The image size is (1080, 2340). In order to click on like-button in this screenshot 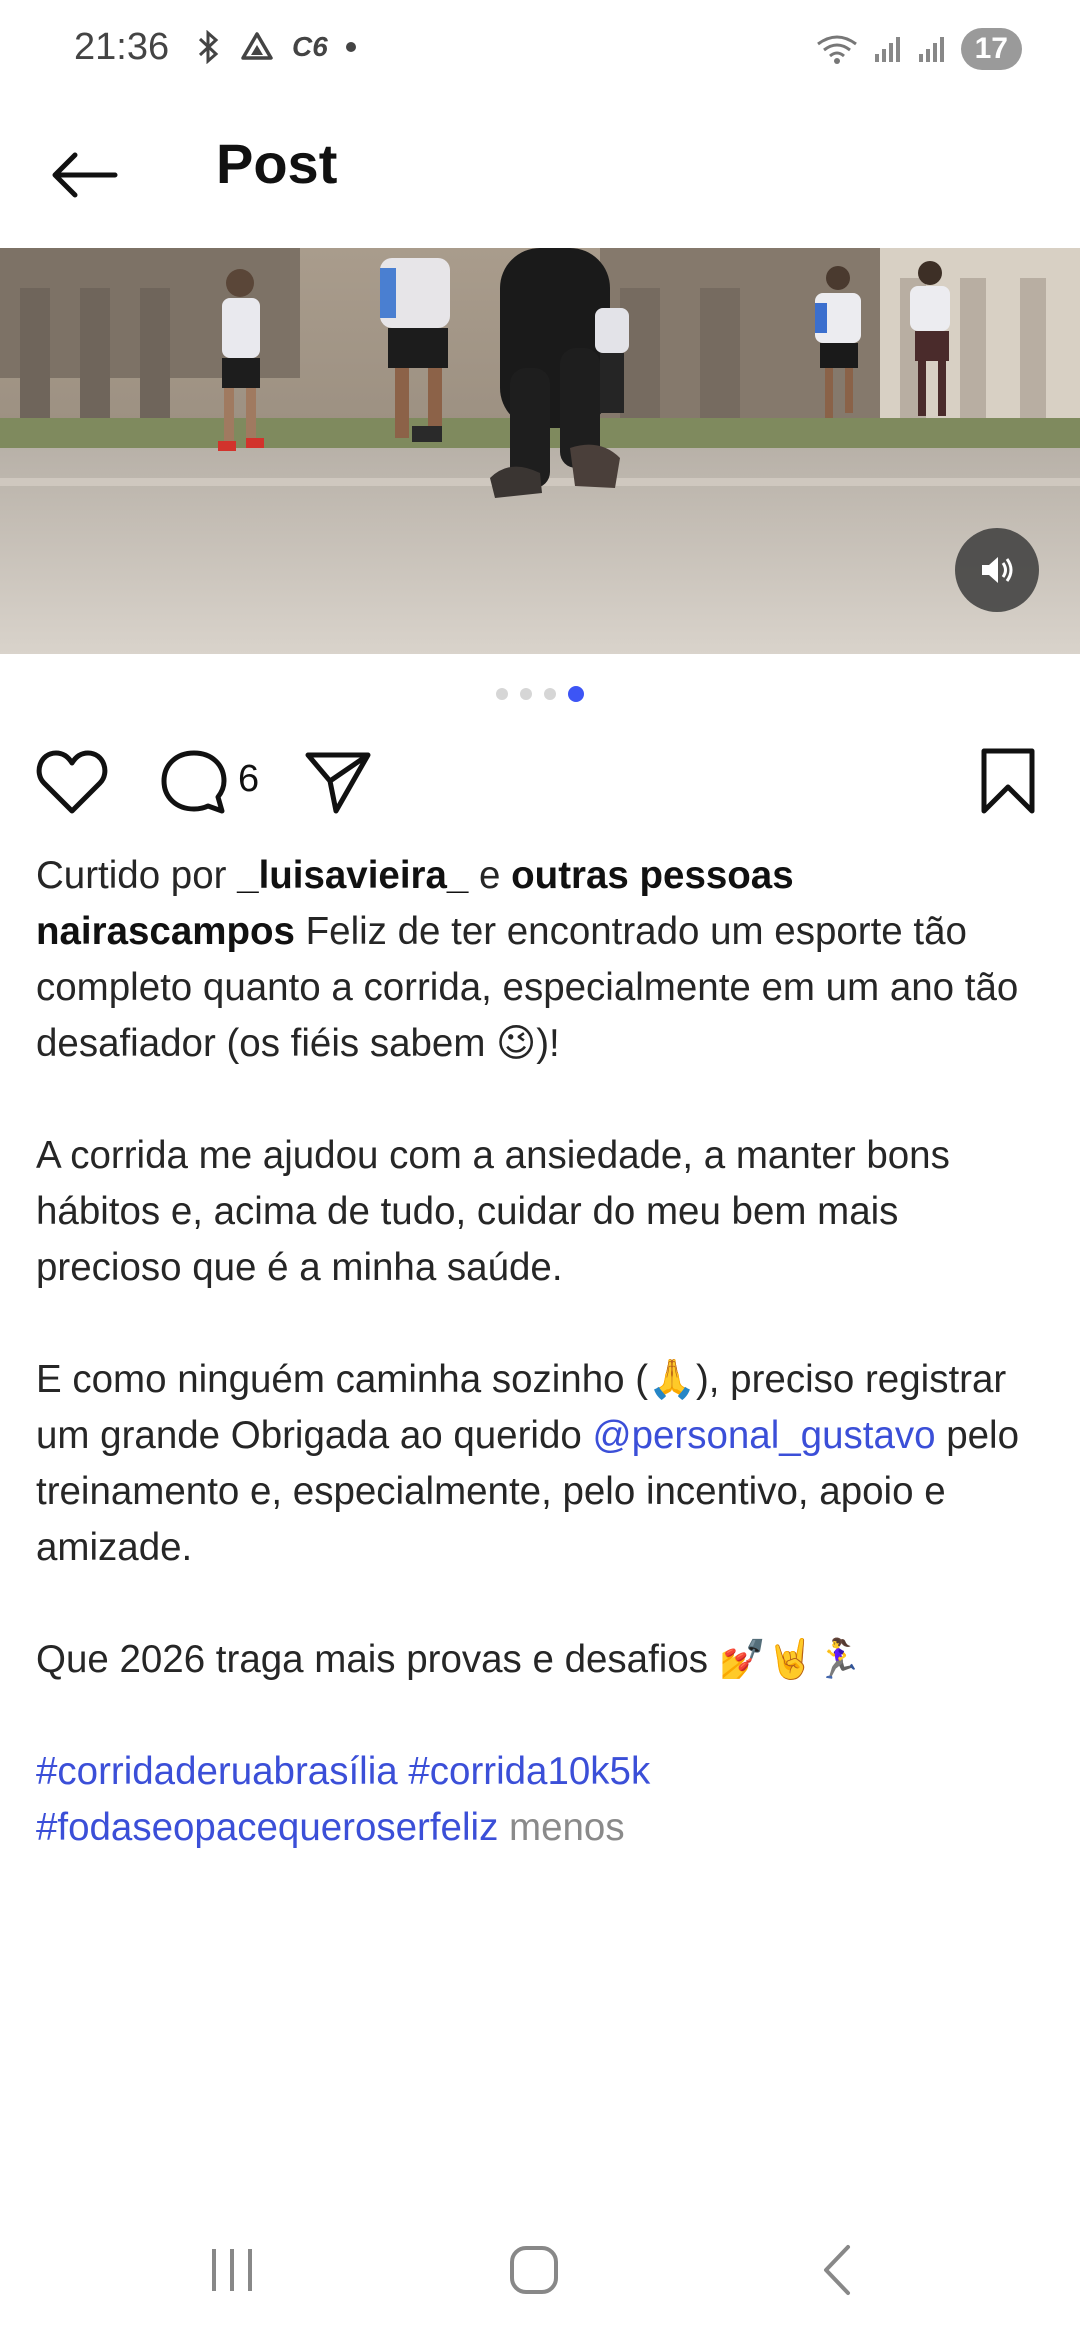, I will do `click(72, 782)`.